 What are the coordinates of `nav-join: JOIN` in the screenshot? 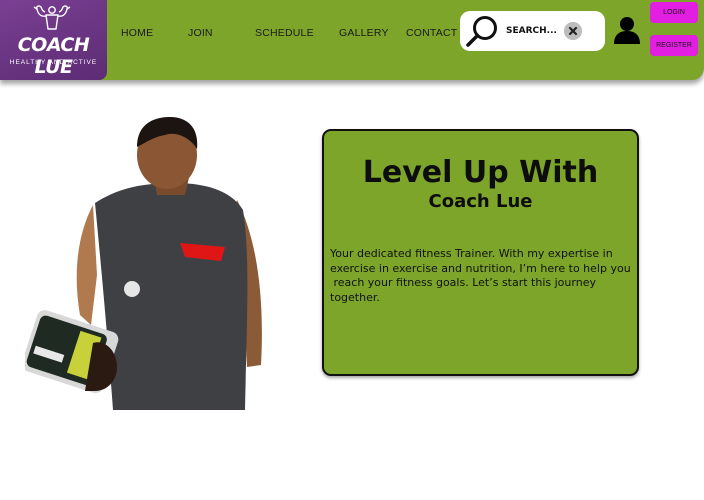 It's located at (200, 33).